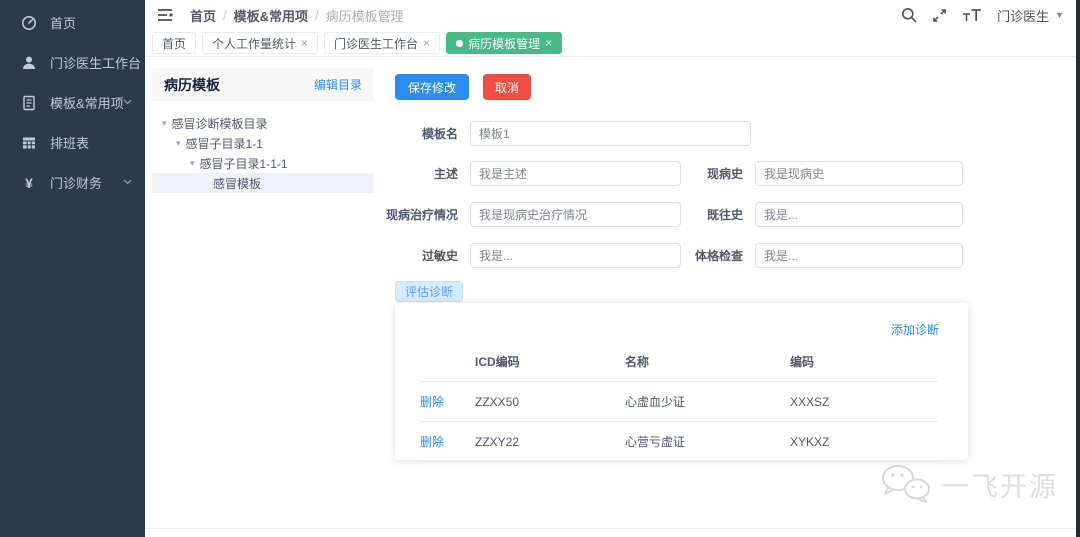 The width and height of the screenshot is (1080, 537). What do you see at coordinates (507, 87) in the screenshot?
I see `cancel-button: 取消` at bounding box center [507, 87].